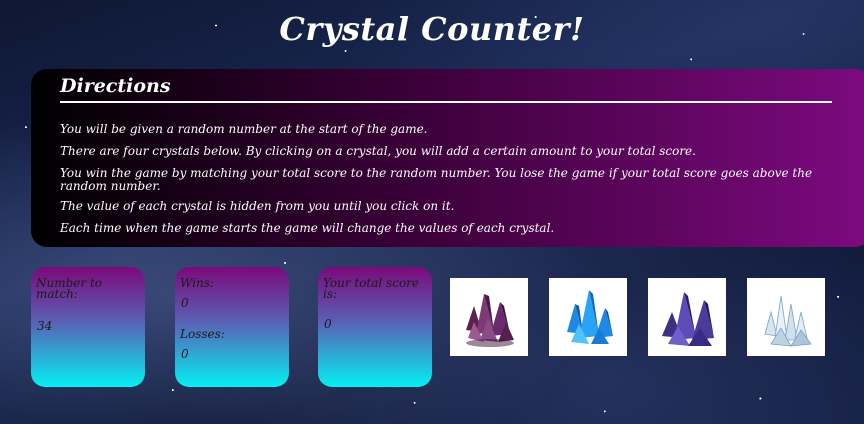 This screenshot has width=864, height=424. I want to click on total-score-value: 0, so click(328, 324).